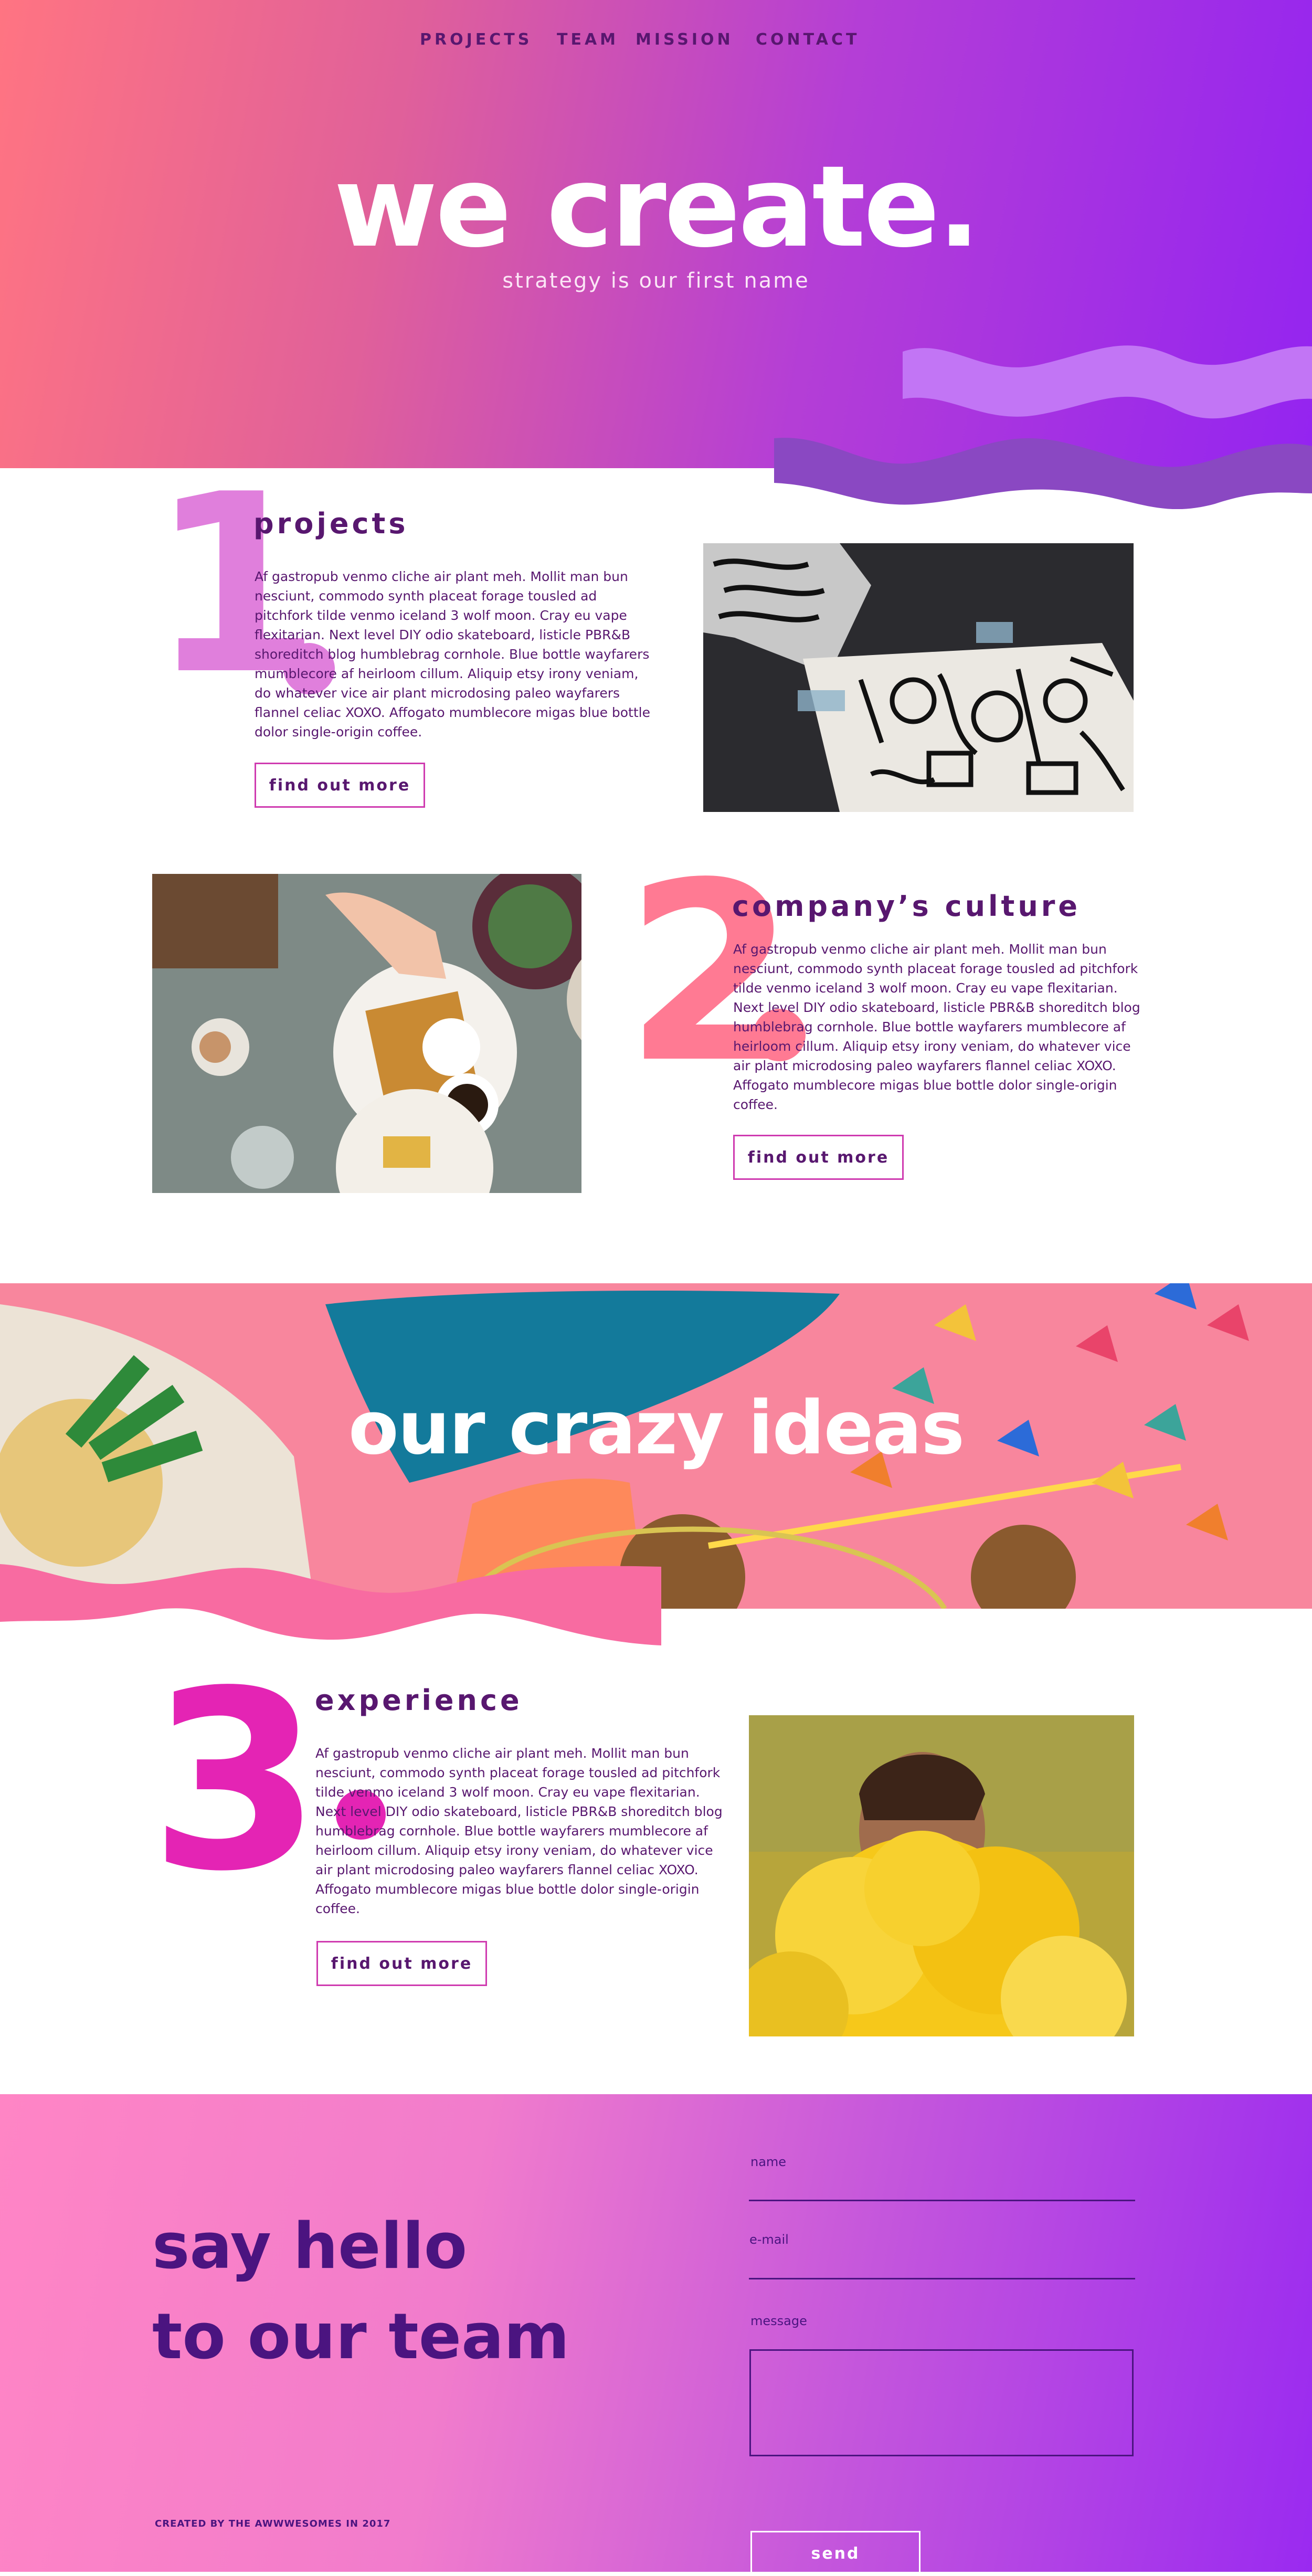  Describe the element at coordinates (685, 39) in the screenshot. I see `nav-mission: MISSION` at that location.